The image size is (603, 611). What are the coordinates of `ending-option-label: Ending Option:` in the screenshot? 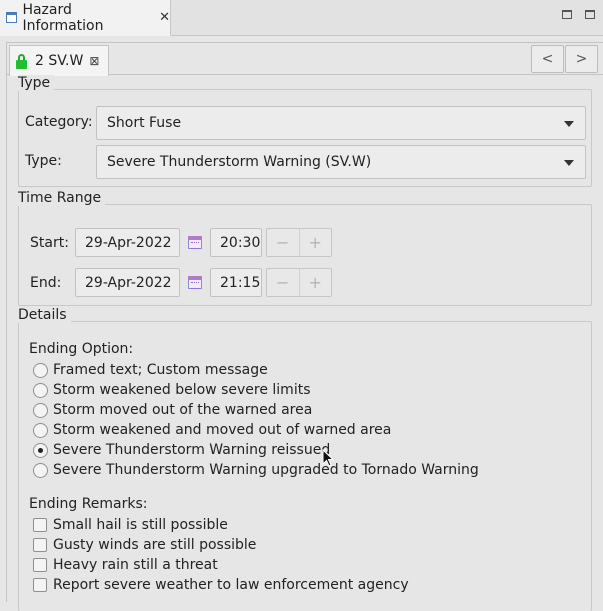 It's located at (81, 349).